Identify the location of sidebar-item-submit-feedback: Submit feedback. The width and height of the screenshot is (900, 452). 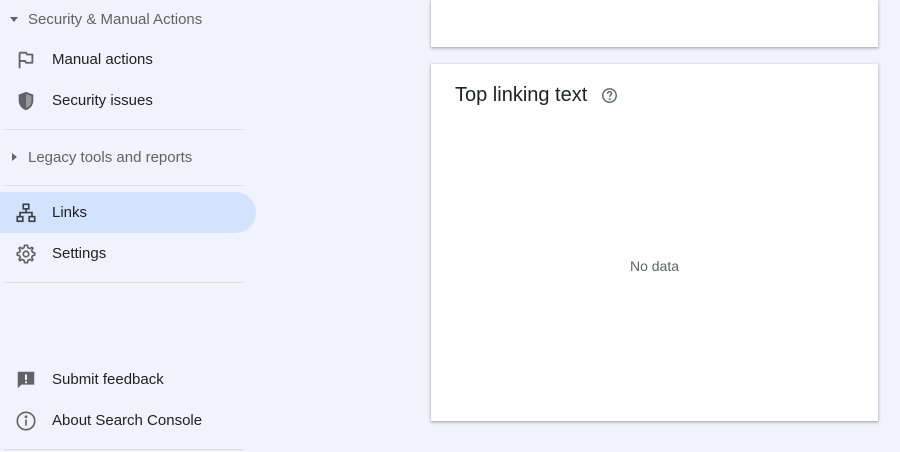
(128, 379).